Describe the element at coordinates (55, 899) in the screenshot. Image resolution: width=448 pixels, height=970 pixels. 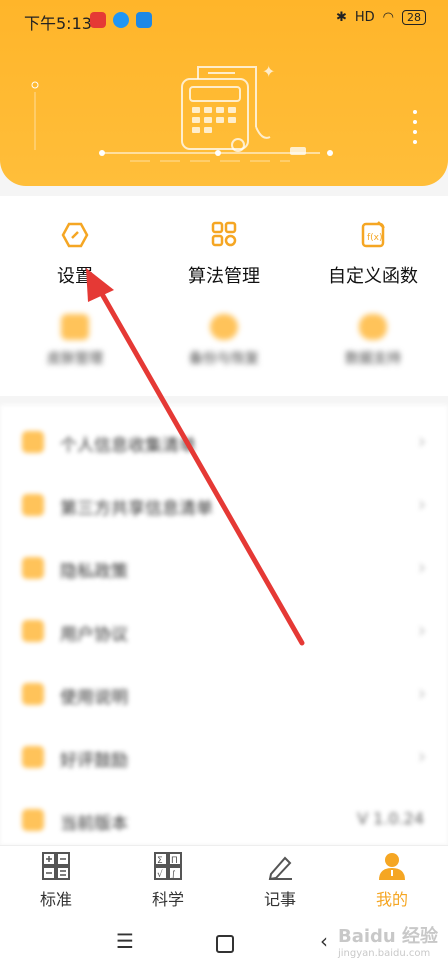
I see `tab-standard-label: 标准` at that location.